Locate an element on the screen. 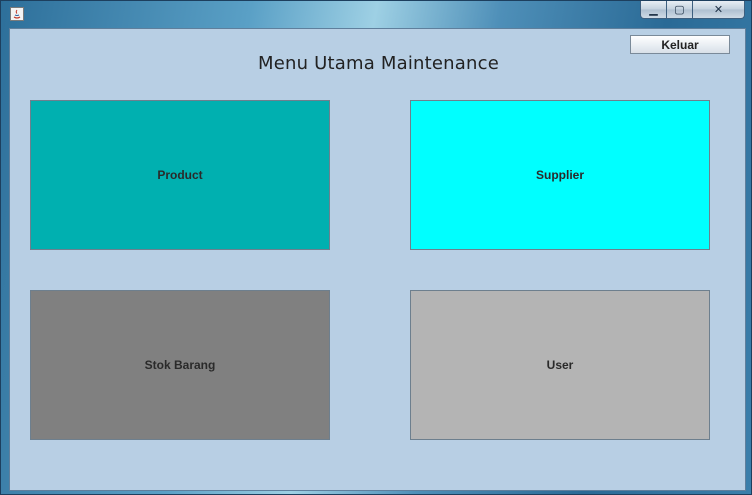  stok-barang-button-label: Stok Barang is located at coordinates (180, 365).